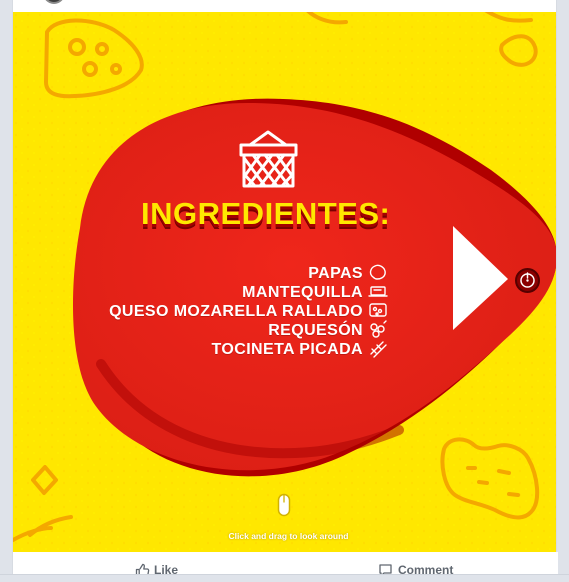  What do you see at coordinates (335, 273) in the screenshot?
I see `ingredient-potatoes: PAPAS` at bounding box center [335, 273].